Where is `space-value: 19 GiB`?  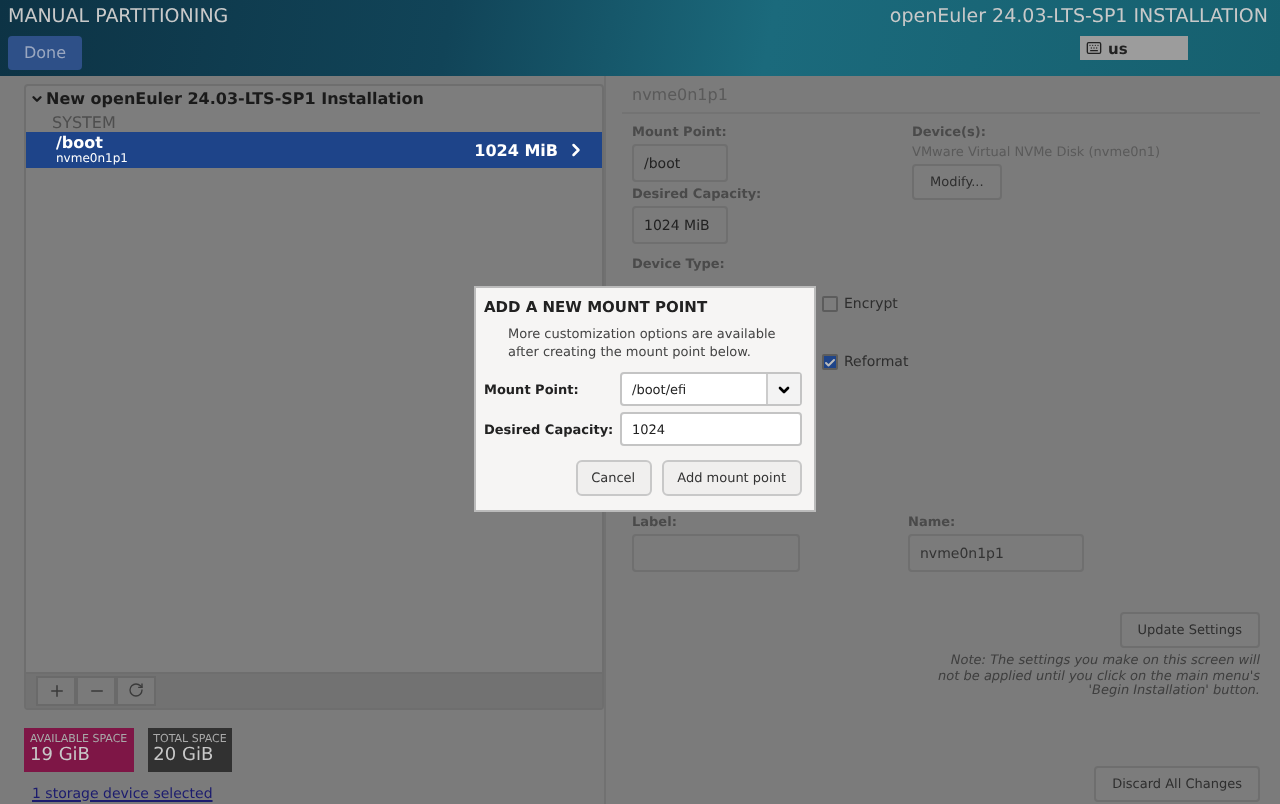 space-value: 19 GiB is located at coordinates (61, 755).